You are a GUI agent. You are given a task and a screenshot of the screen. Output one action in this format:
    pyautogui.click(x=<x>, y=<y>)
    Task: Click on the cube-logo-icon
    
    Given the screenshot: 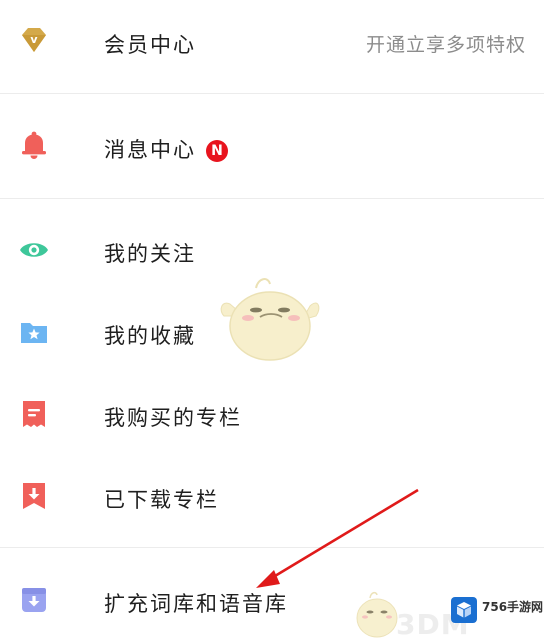 What is the action you would take?
    pyautogui.click(x=464, y=610)
    